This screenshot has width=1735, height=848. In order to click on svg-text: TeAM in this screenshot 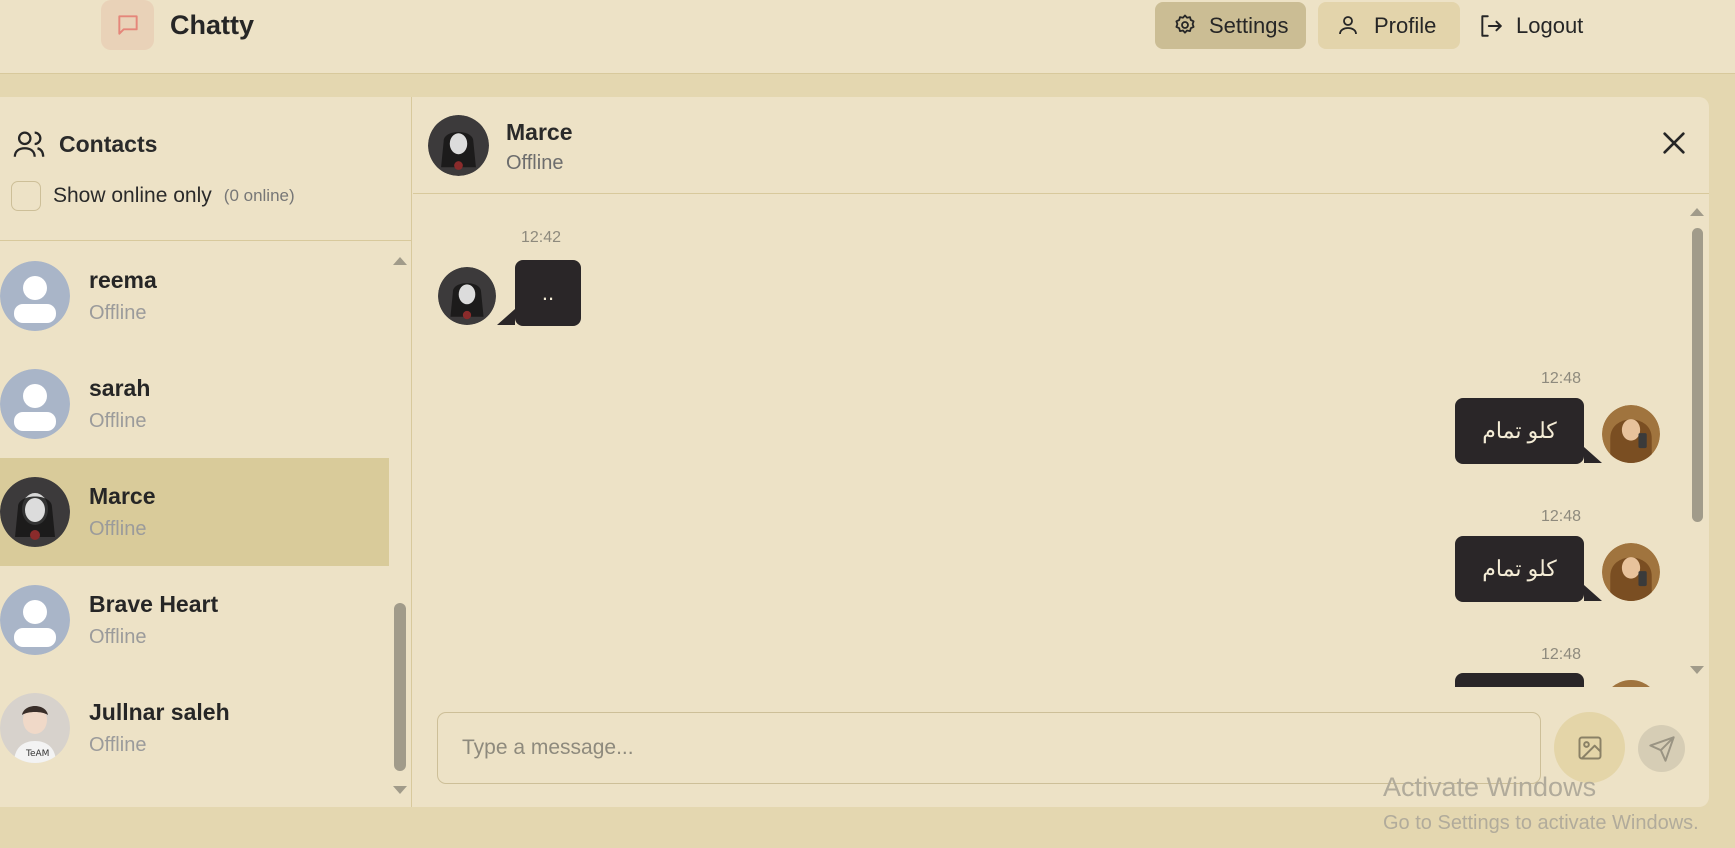, I will do `click(37, 754)`.